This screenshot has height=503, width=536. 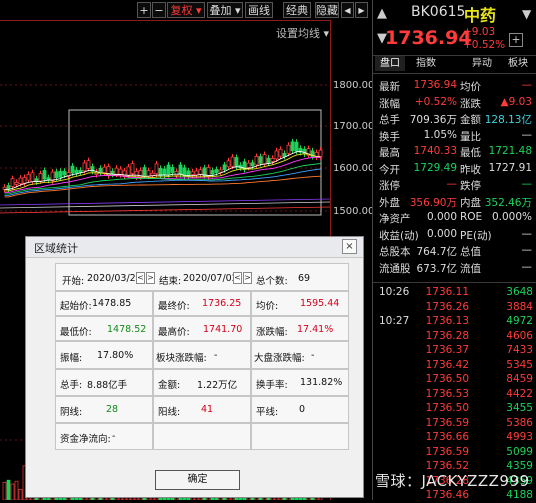 What do you see at coordinates (272, 332) in the screenshot?
I see `change-label: 涨跌幅:` at bounding box center [272, 332].